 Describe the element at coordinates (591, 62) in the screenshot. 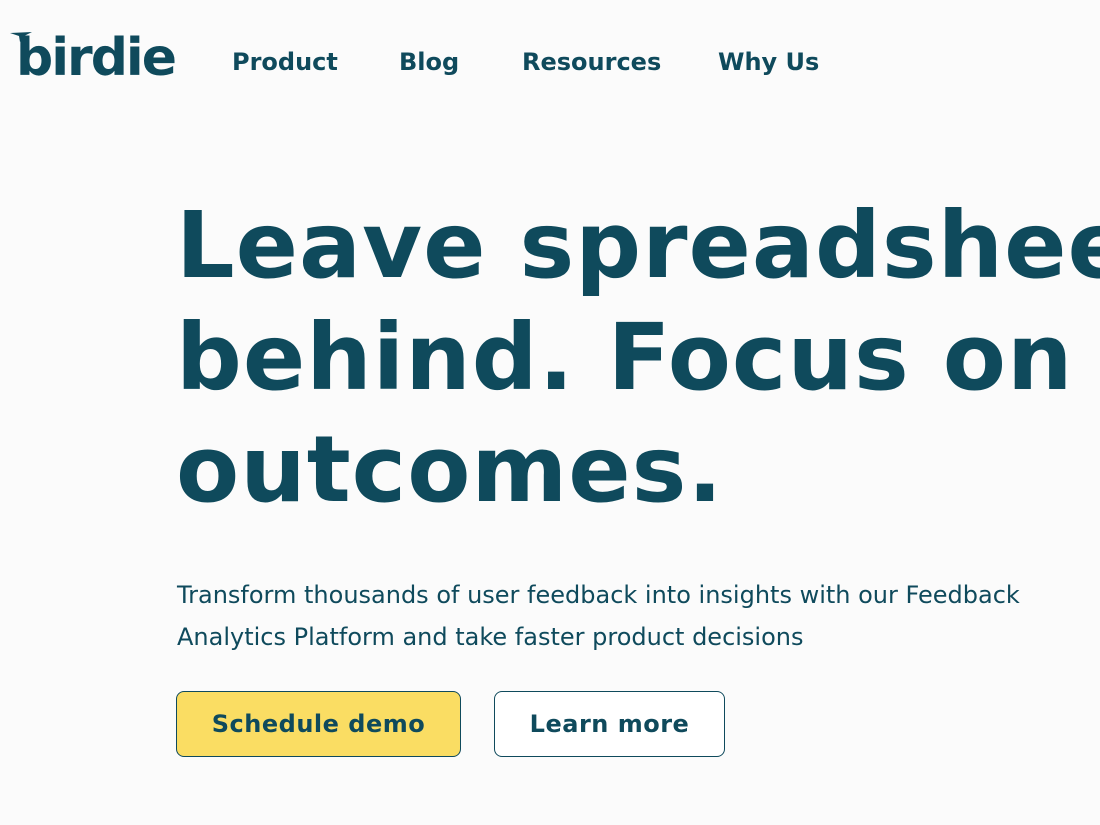

I see `nav-item-resources: Resources` at that location.